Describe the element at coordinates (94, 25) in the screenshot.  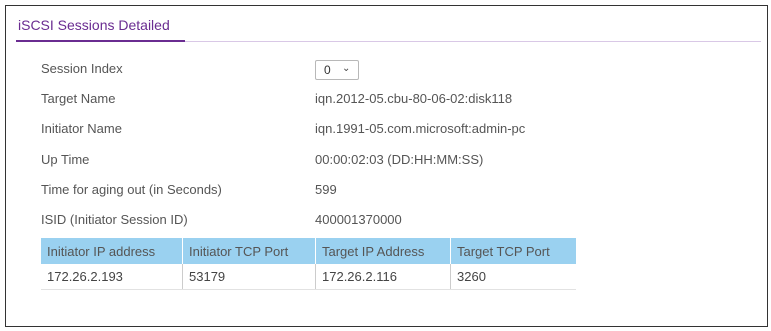
I see `panel-title: iSCSI Sessions Detailed` at that location.